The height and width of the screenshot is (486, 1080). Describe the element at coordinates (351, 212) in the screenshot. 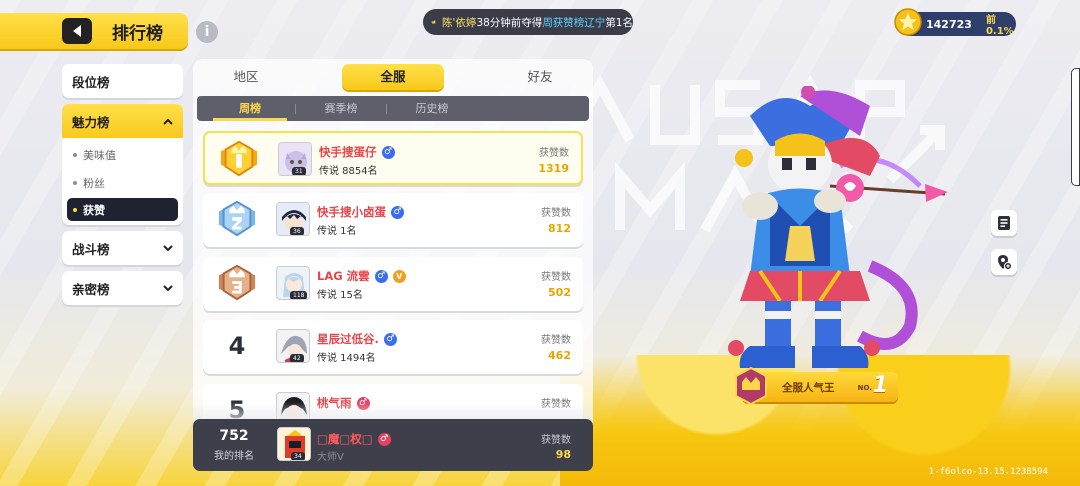

I see `player-name-text: 快手搜小卤蛋` at that location.